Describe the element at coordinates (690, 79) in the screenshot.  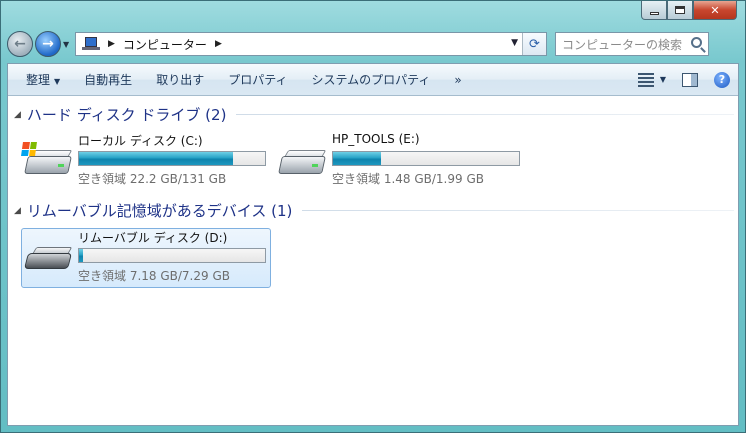
I see `preview-pane-icon` at that location.